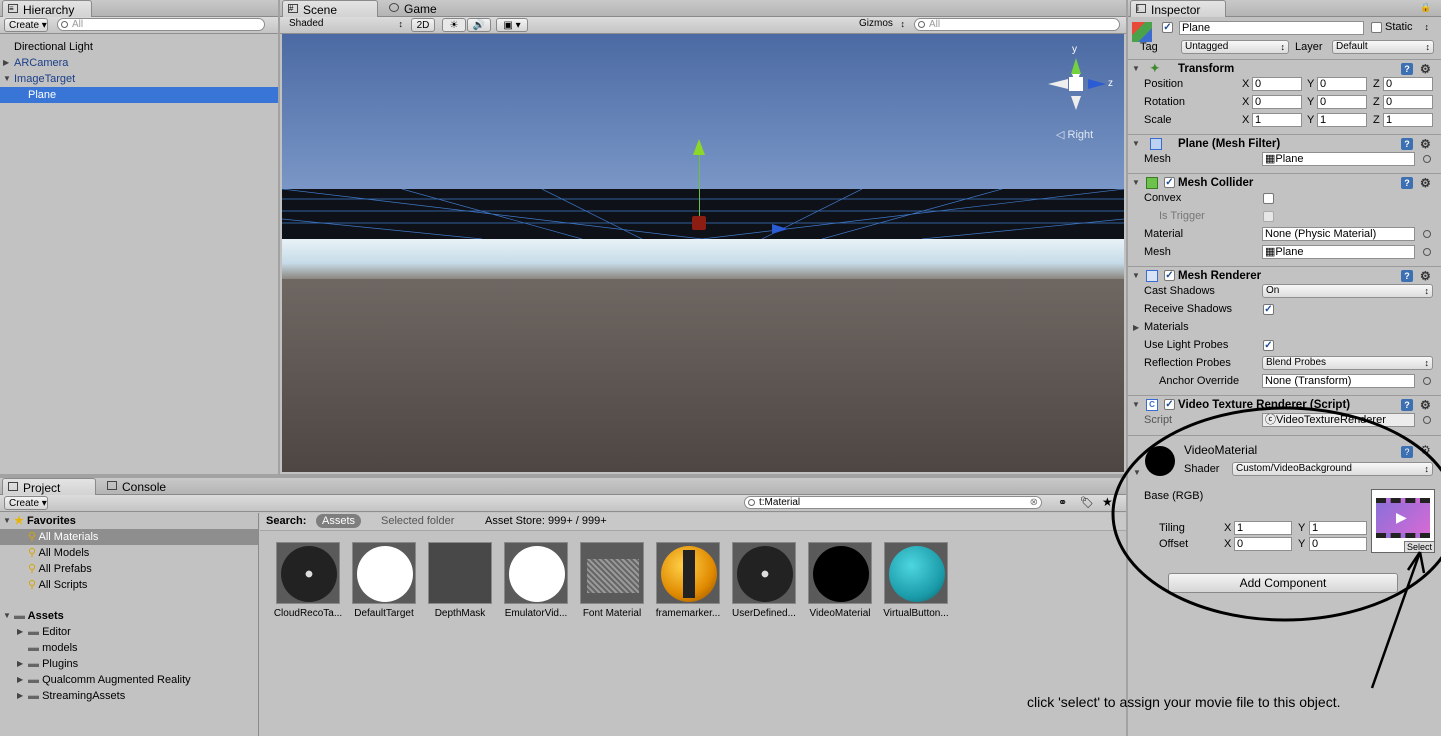 This screenshot has width=1441, height=736. What do you see at coordinates (1167, 27) in the screenshot?
I see `active-checkbox: ✓` at bounding box center [1167, 27].